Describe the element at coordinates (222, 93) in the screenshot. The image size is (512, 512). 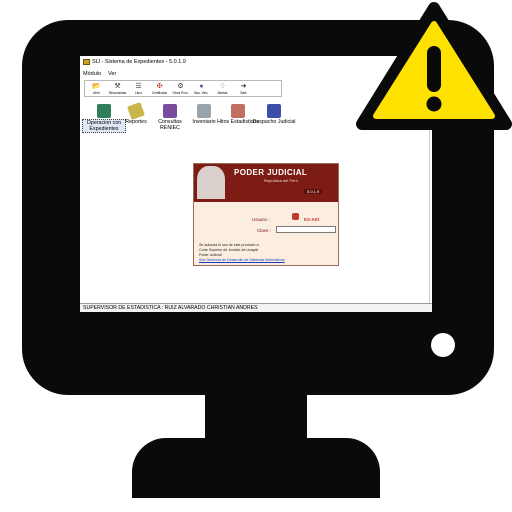
I see `toolbar-label: Alertas` at that location.